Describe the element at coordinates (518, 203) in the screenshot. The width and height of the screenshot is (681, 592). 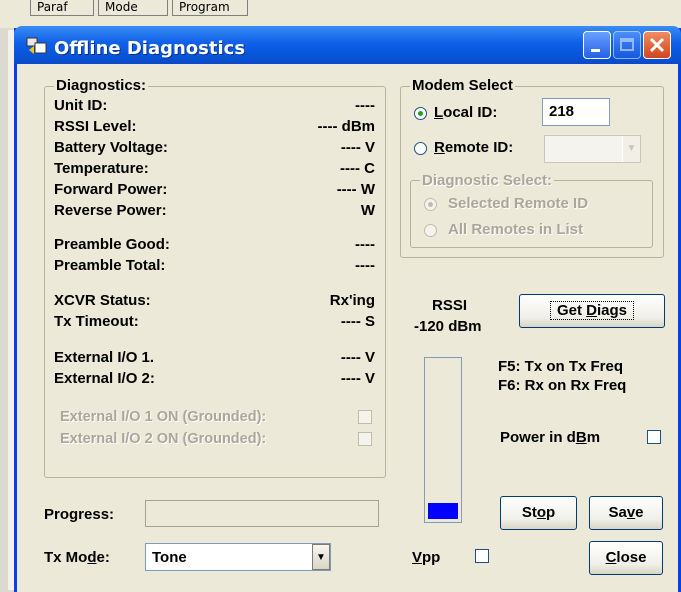
I see `selected-remote-id-label: Selected Remote ID` at that location.